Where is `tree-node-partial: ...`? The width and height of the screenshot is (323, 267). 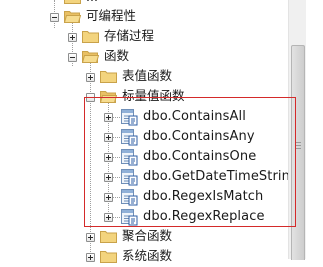 tree-node-partial: ... is located at coordinates (144, 3).